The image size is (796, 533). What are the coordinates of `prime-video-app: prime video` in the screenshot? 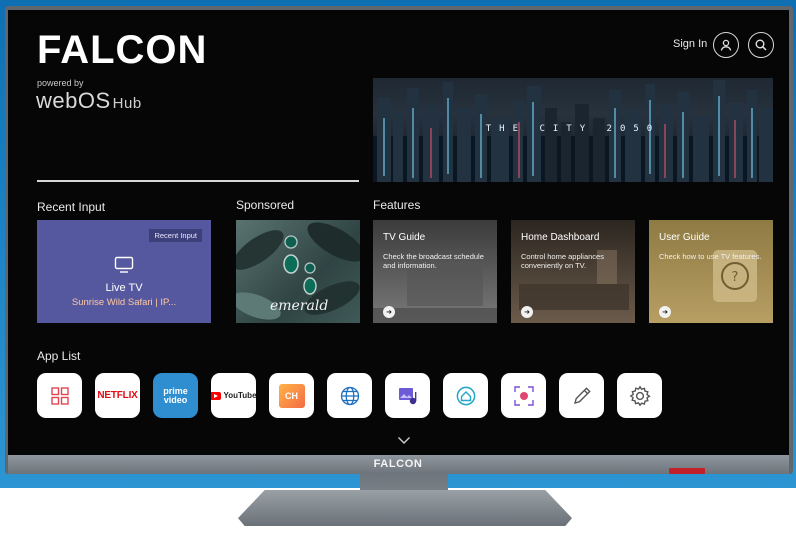 It's located at (175, 395).